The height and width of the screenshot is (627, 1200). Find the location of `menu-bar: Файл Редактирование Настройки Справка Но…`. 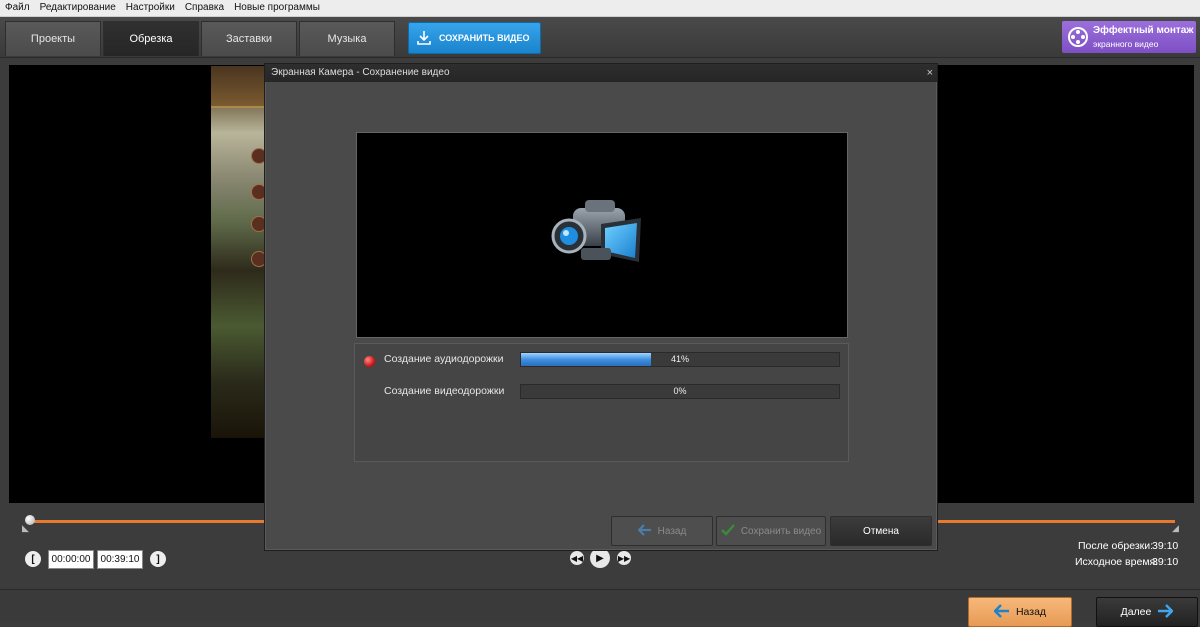

menu-bar: Файл Редактирование Настройки Справка Но… is located at coordinates (600, 8).